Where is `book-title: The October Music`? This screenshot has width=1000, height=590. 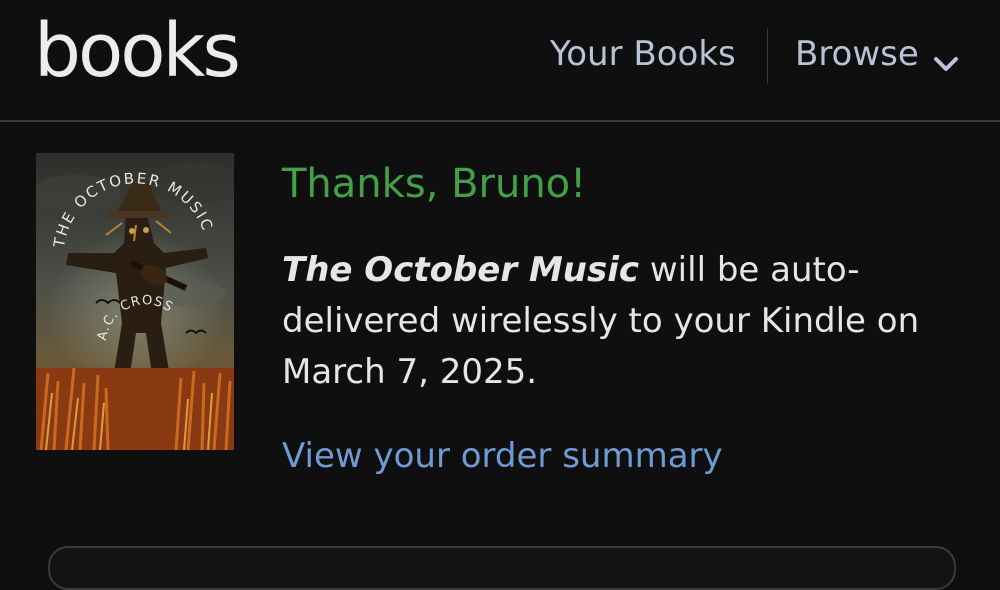 book-title: The October Music is located at coordinates (461, 270).